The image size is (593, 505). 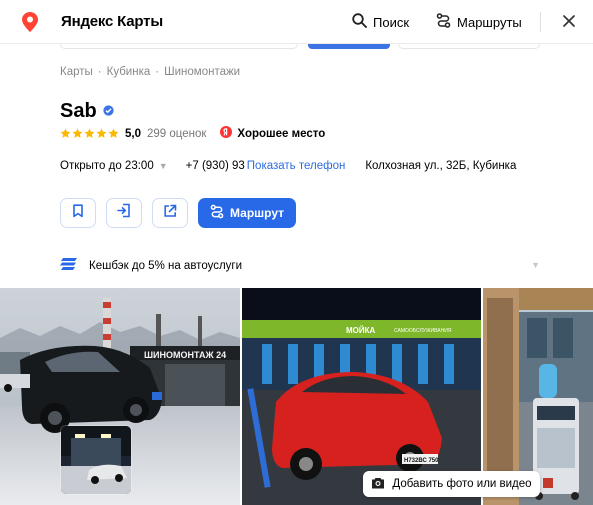 I want to click on entrance-icon, so click(x=124, y=213).